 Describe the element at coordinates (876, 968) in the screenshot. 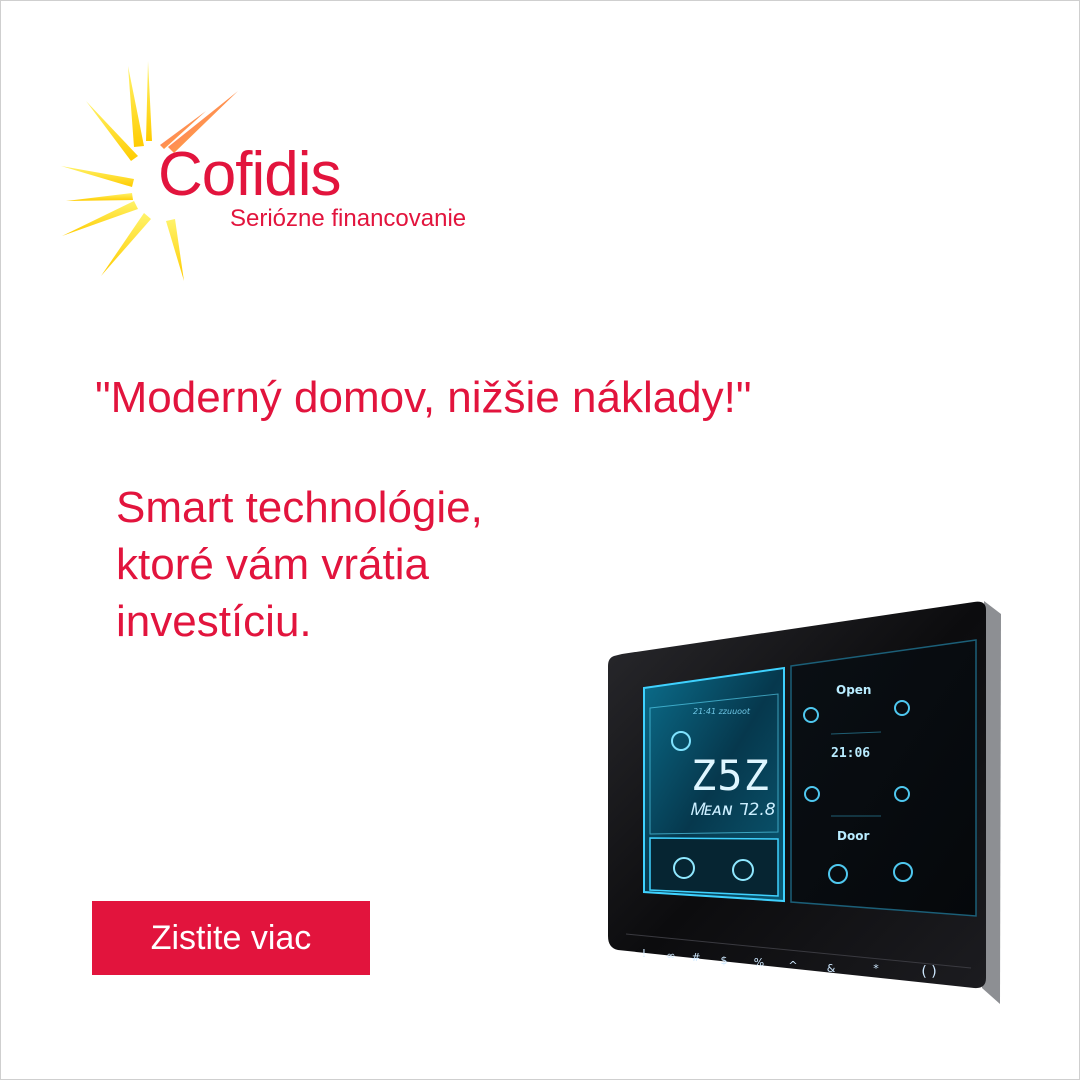

I see `panel-button-glyph: *` at that location.